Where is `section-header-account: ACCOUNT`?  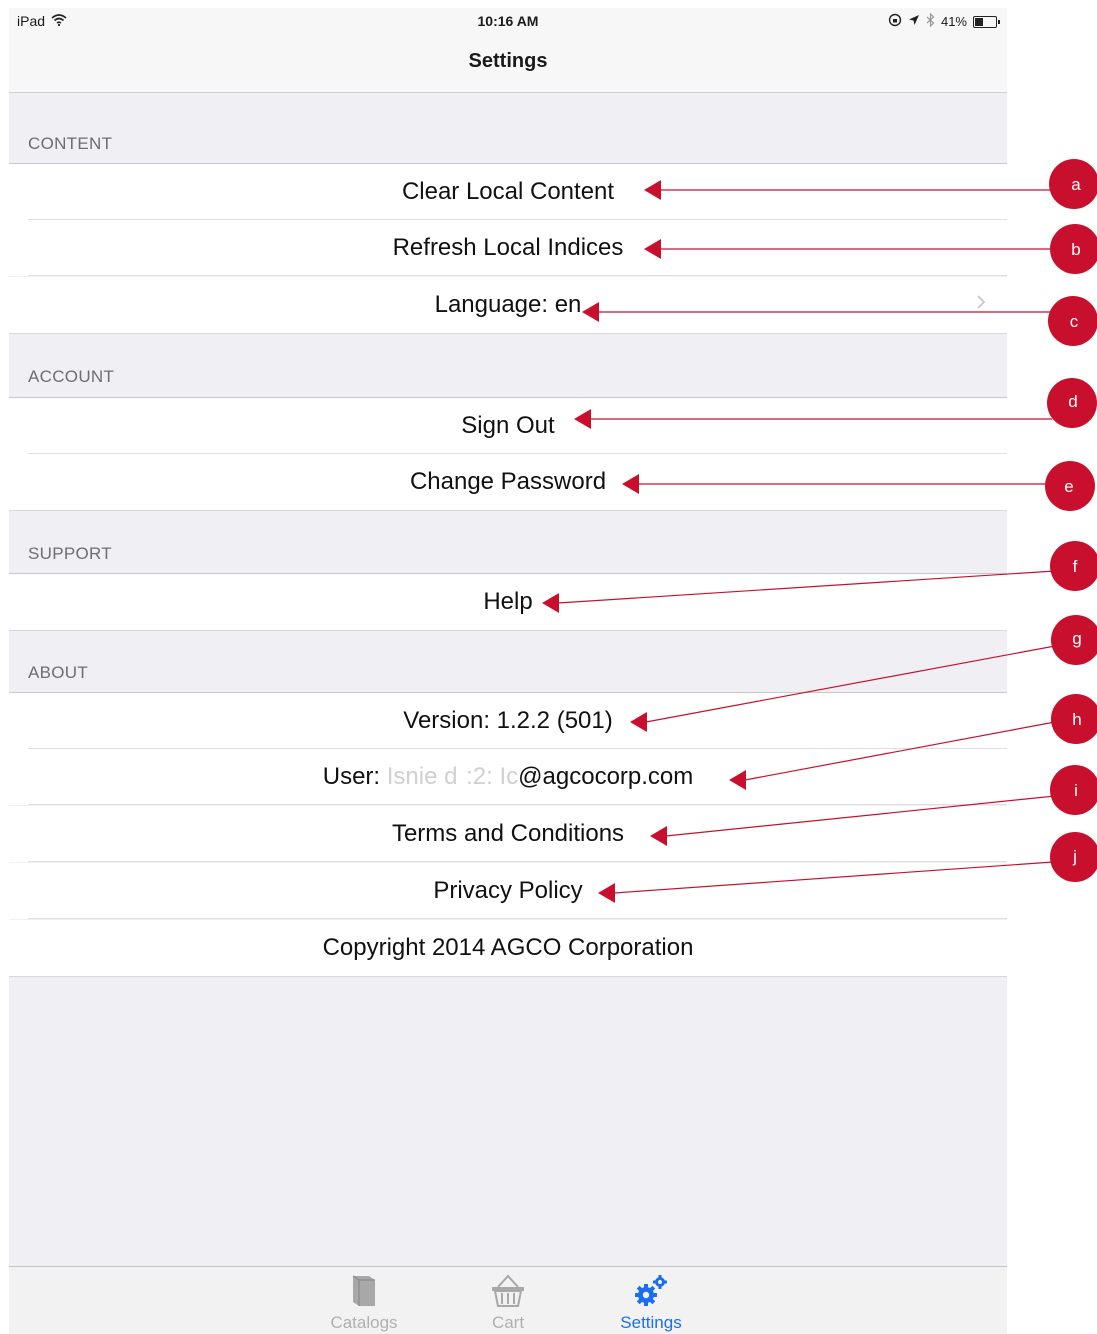 section-header-account: ACCOUNT is located at coordinates (71, 376).